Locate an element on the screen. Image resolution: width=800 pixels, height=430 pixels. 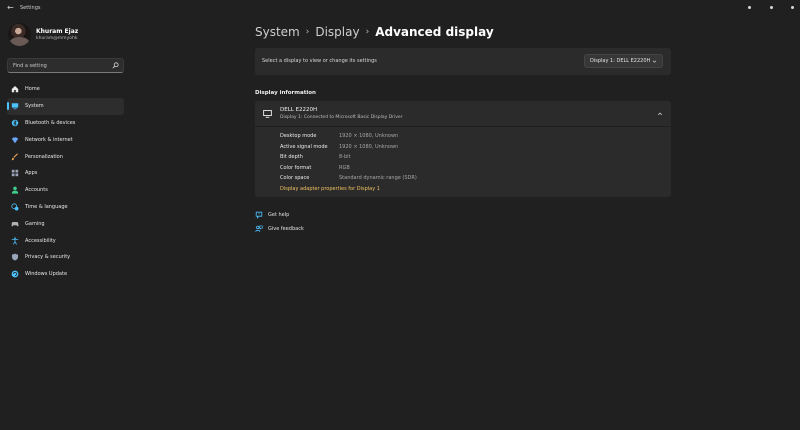
apps-icon is located at coordinates (15, 173).